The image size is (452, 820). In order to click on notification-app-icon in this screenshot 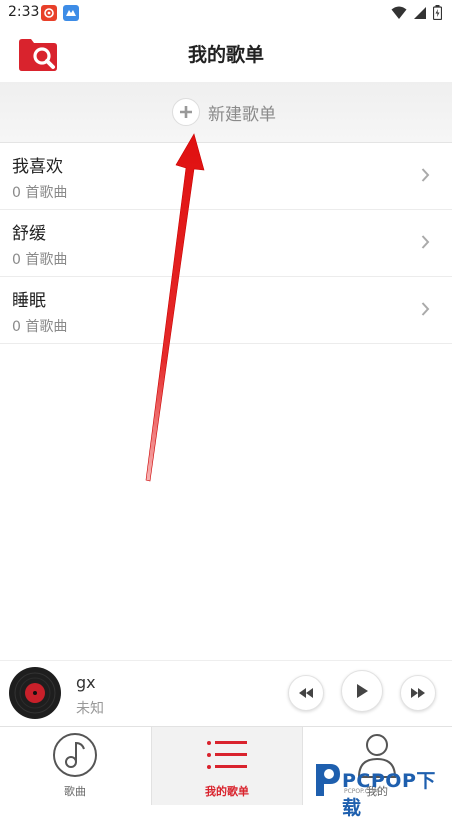, I will do `click(49, 13)`.